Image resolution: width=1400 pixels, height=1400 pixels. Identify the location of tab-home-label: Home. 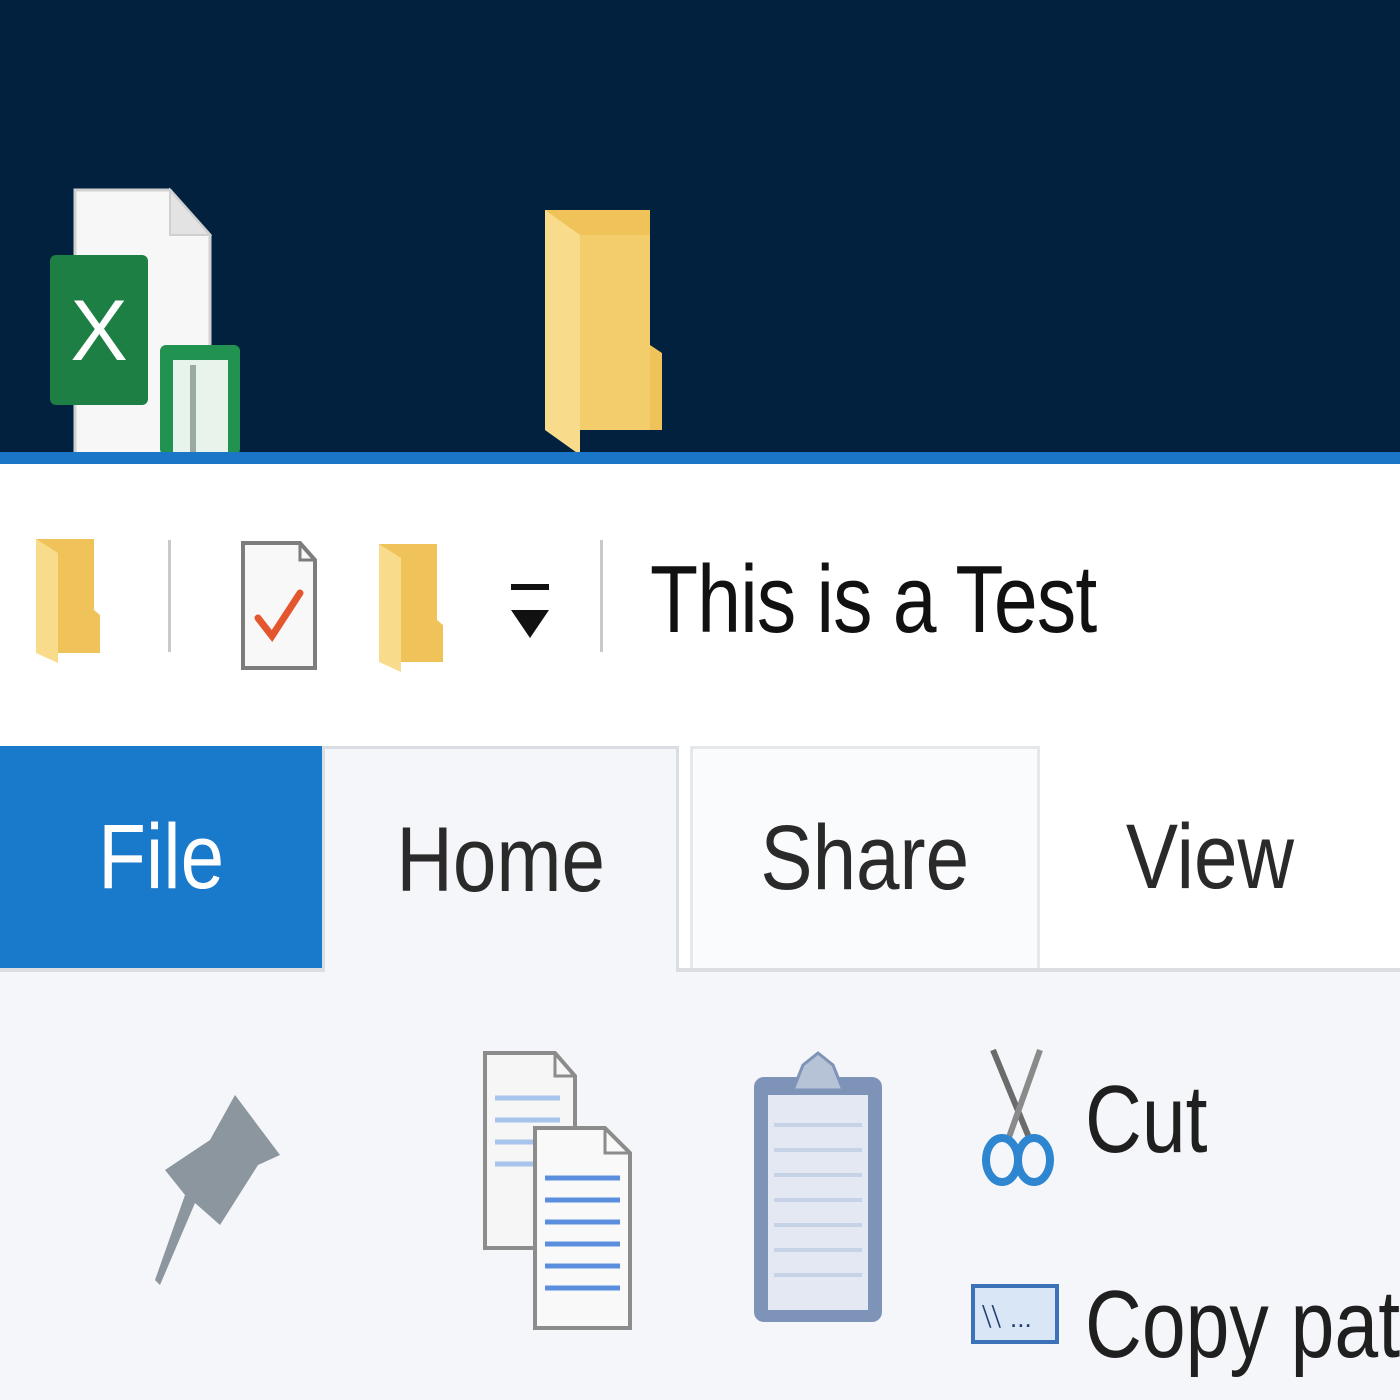
(500, 860).